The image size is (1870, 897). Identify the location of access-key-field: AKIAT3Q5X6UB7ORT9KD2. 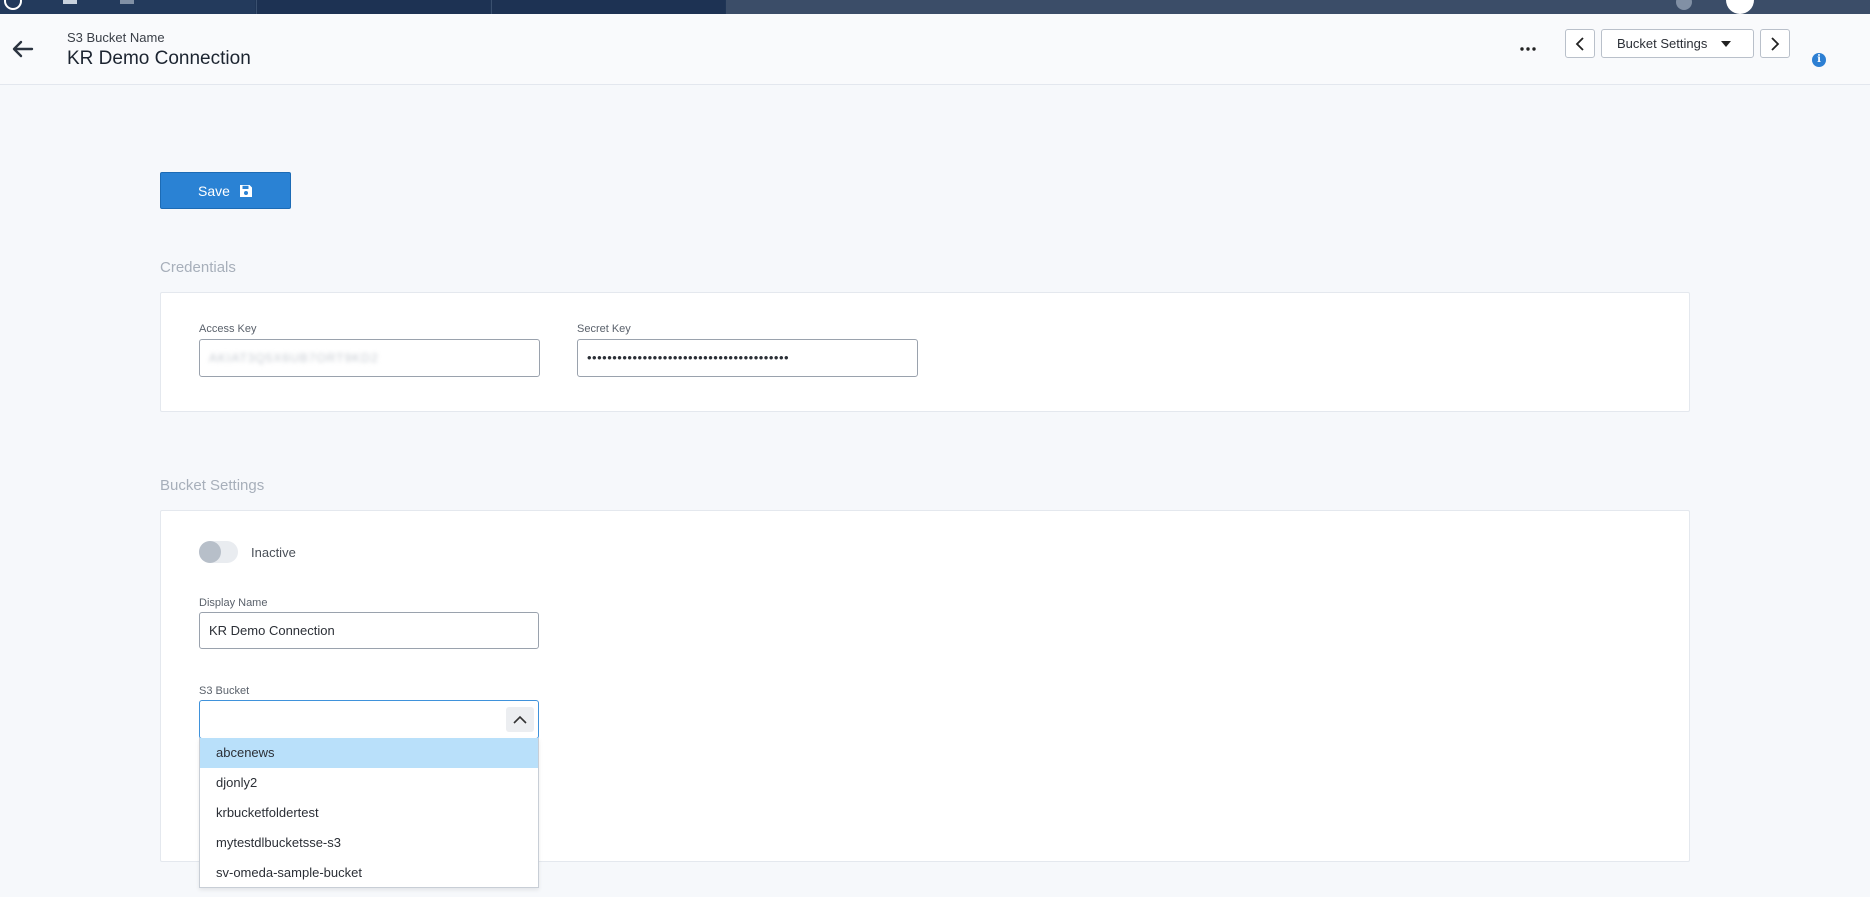
(369, 358).